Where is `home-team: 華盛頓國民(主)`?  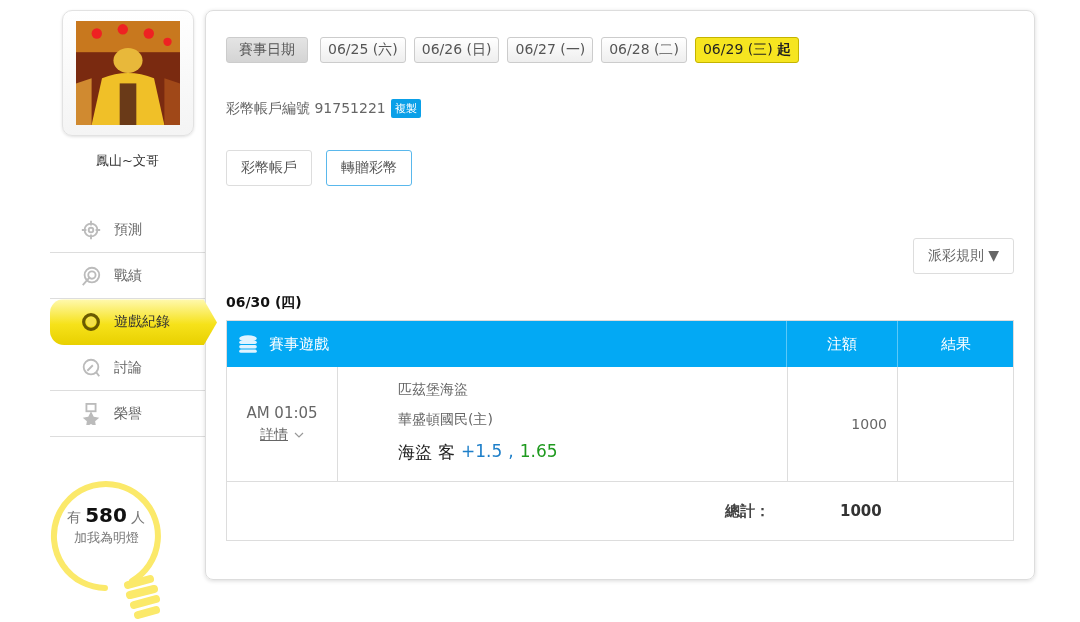
home-team: 華盛頓國民(主) is located at coordinates (446, 420).